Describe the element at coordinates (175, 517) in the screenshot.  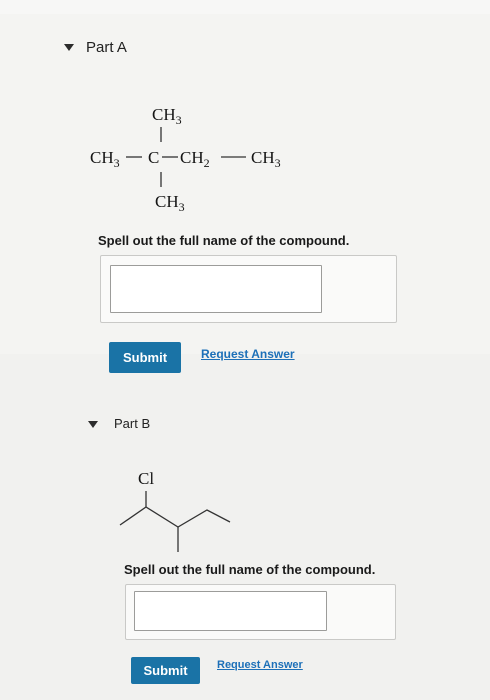
I see `skeletal-chain` at that location.